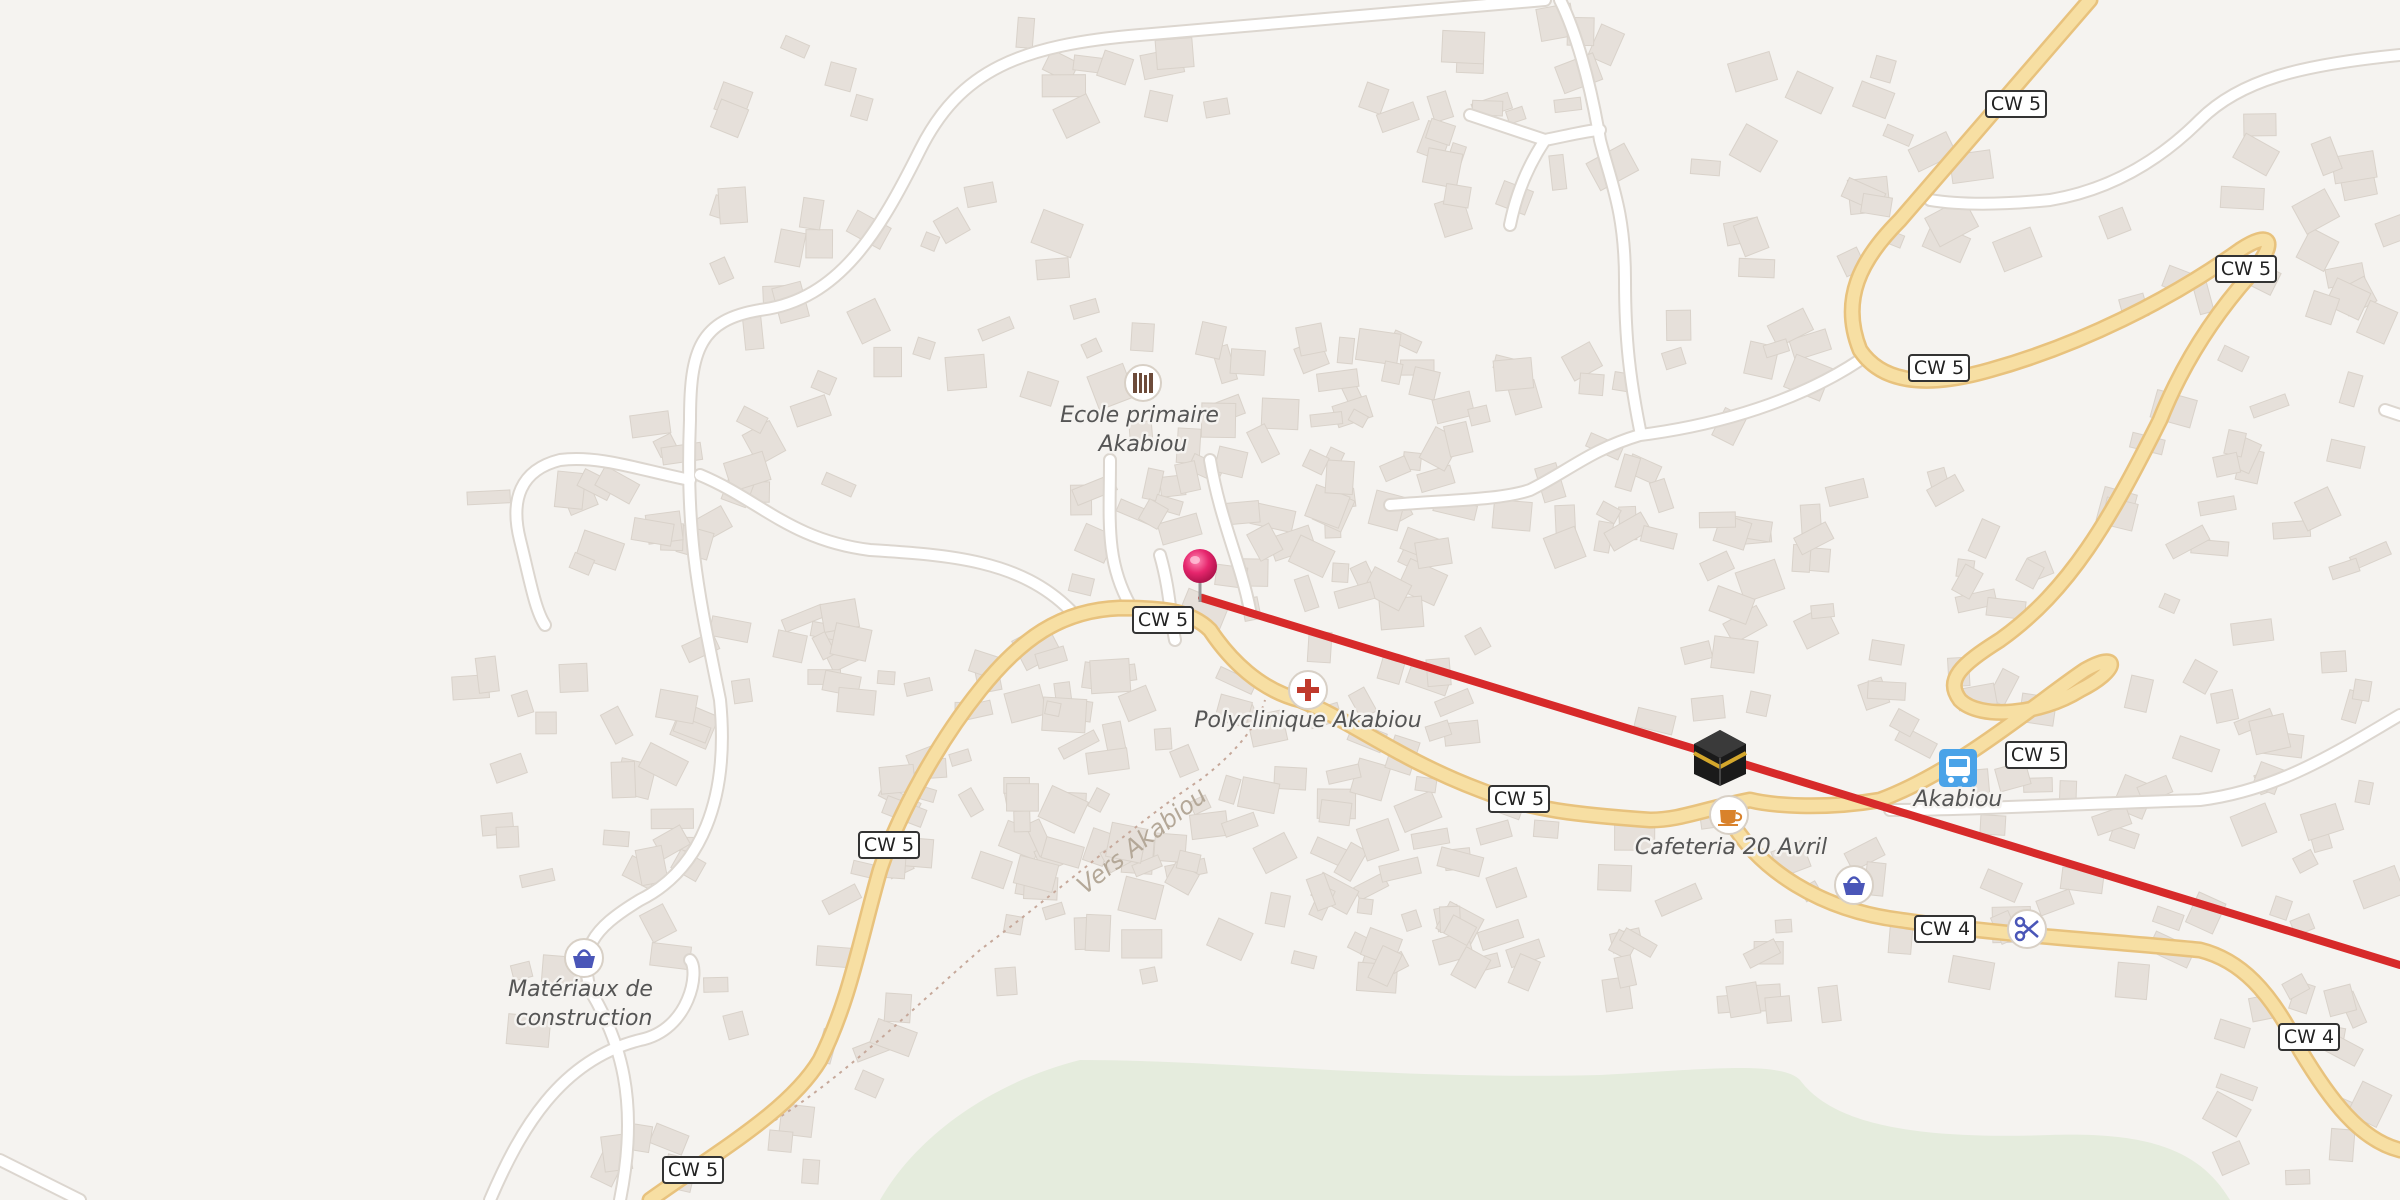 Image resolution: width=2400 pixels, height=1200 pixels. What do you see at coordinates (1307, 720) in the screenshot?
I see `poi-label-clinic: Polyclinique Akabiou` at bounding box center [1307, 720].